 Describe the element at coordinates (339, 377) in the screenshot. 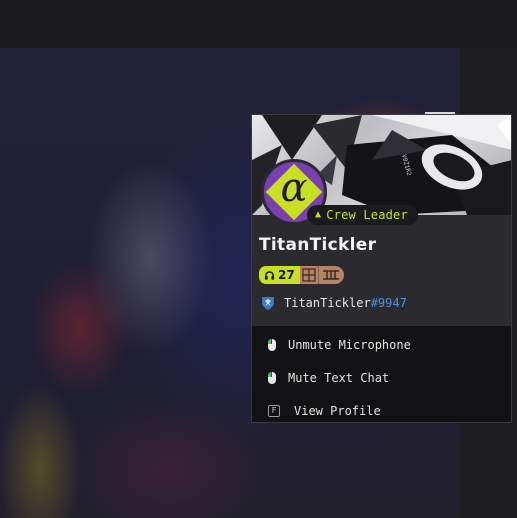

I see `menu-item-label: Mute Text Chat` at that location.